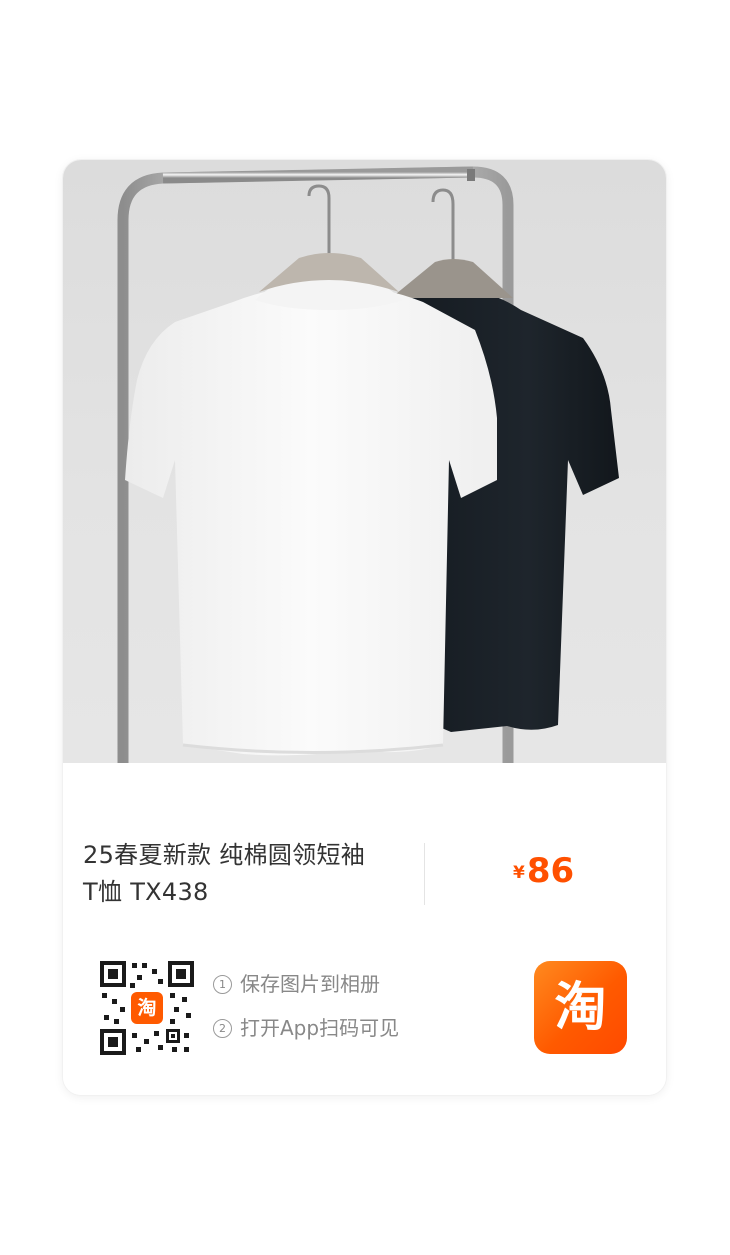  I want to click on scan-instructions: 1 保存图片到相册 2 打开App扫码可见, so click(306, 1013).